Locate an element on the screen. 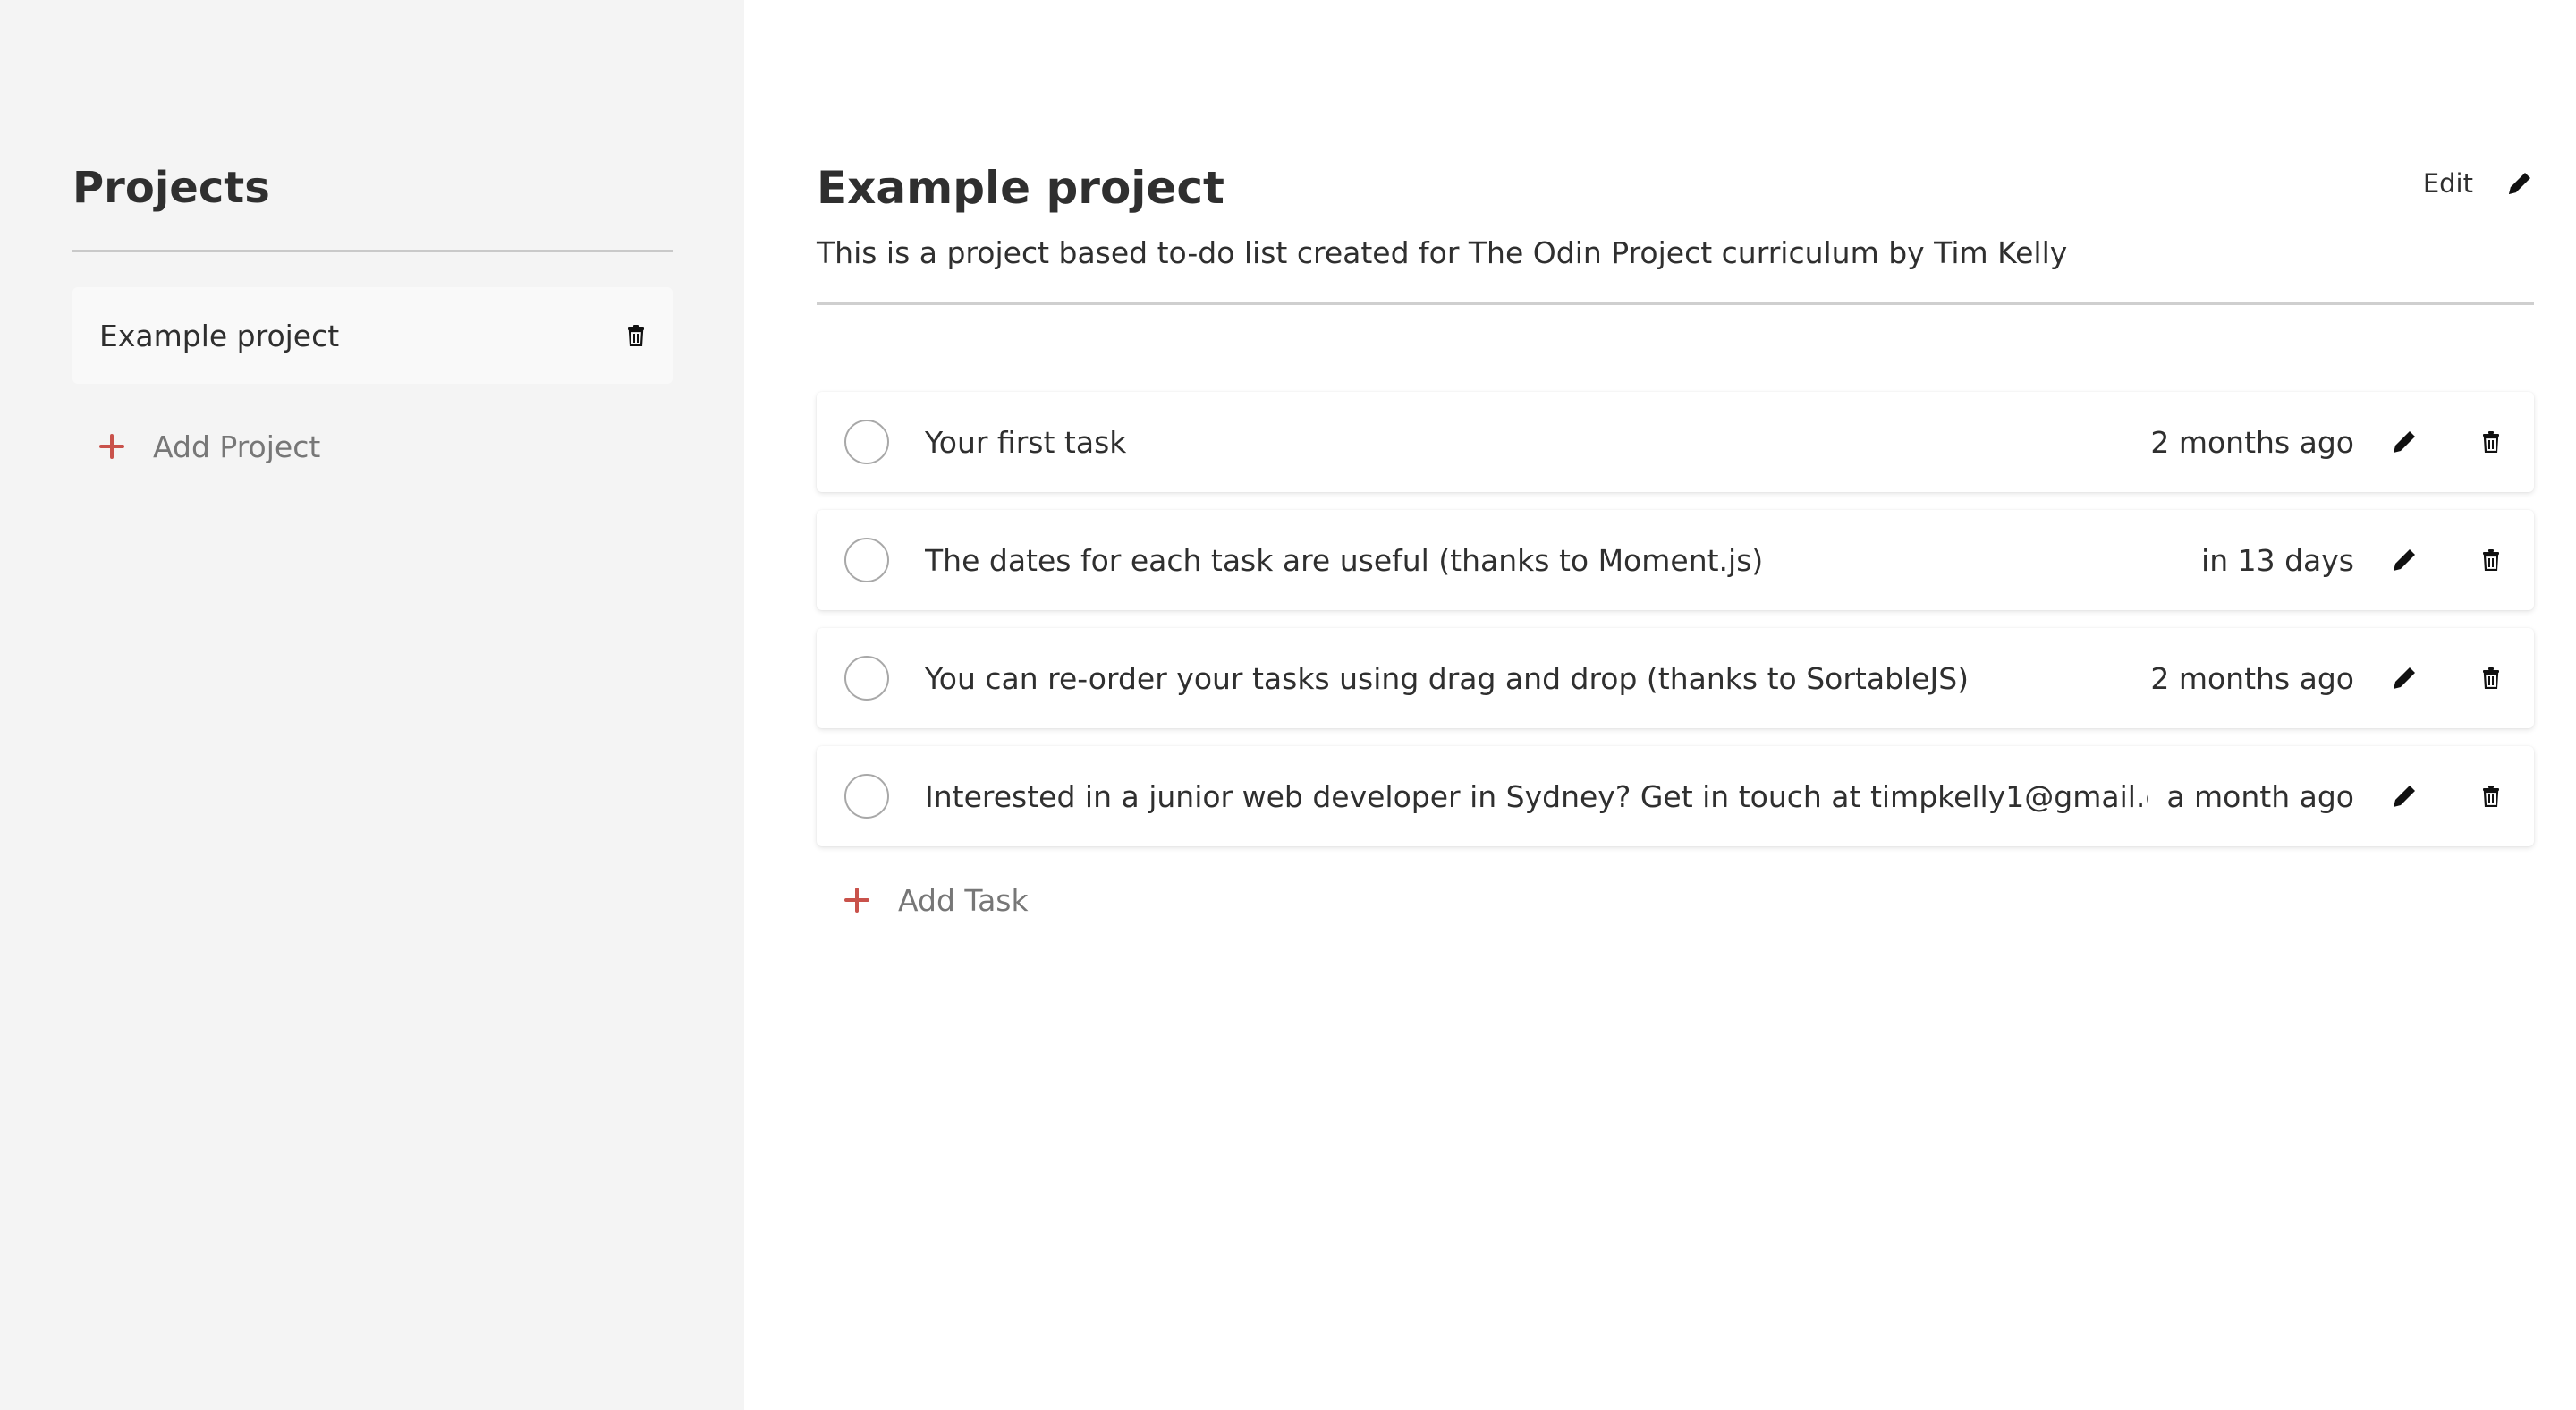 This screenshot has width=2576, height=1410. task-date: a month ago is located at coordinates (2260, 796).